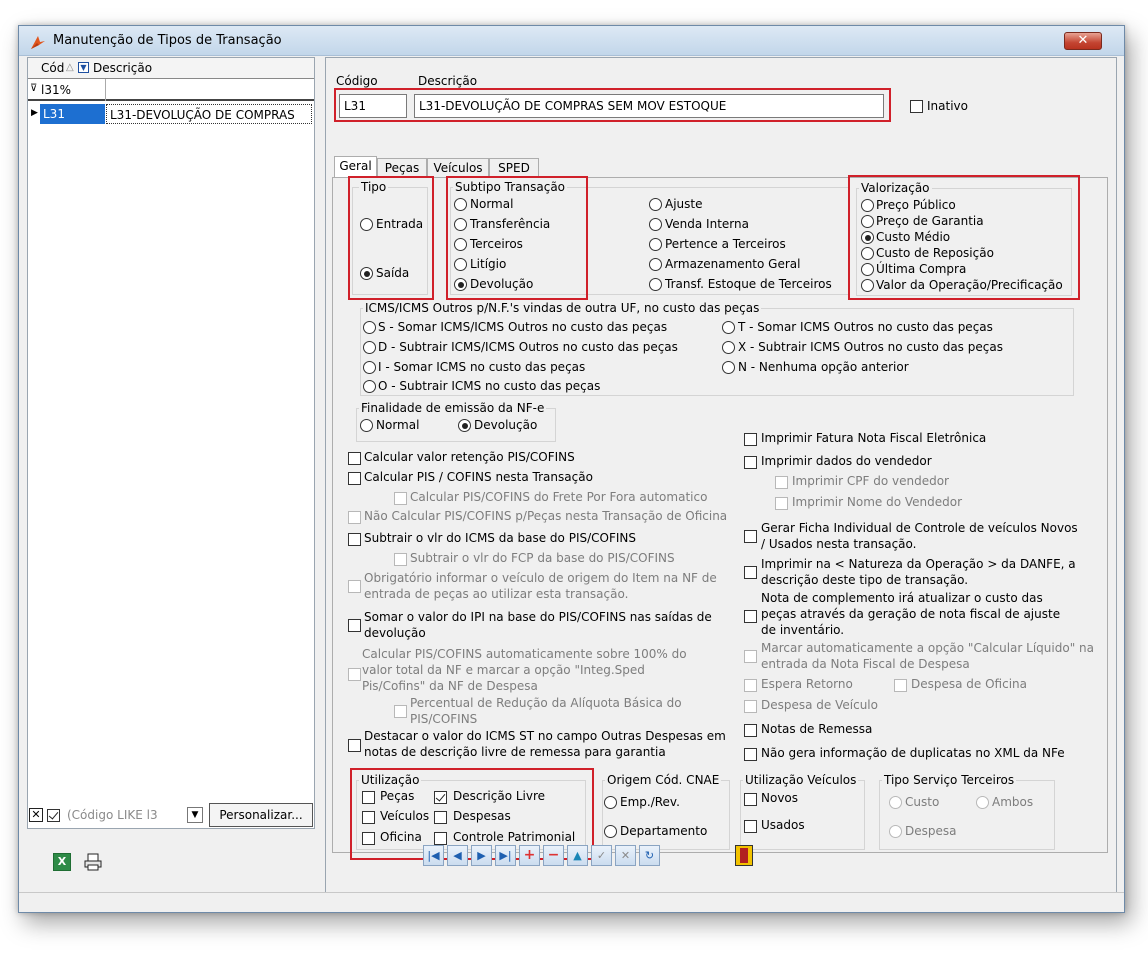  I want to click on inactive-checkbox, so click(916, 106).